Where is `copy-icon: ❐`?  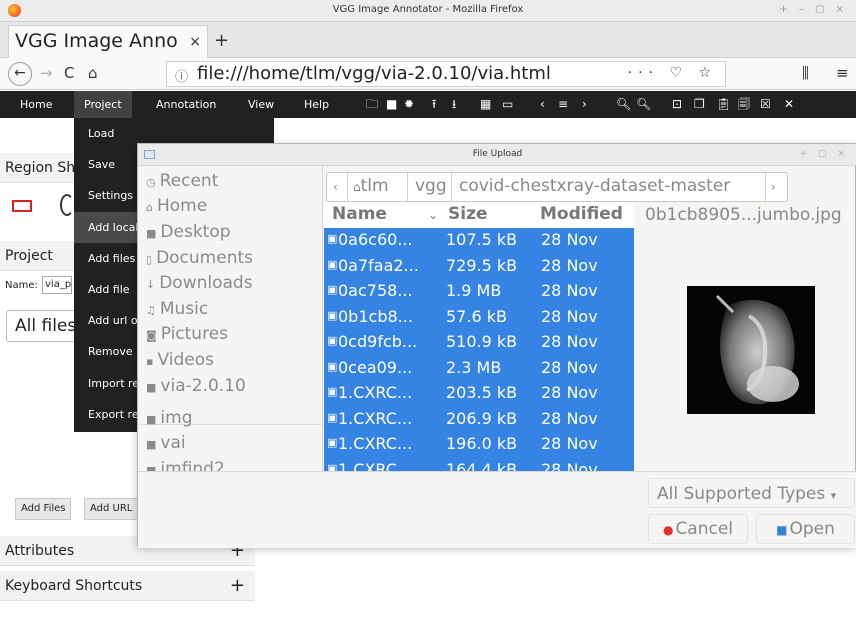 copy-icon: ❐ is located at coordinates (699, 104).